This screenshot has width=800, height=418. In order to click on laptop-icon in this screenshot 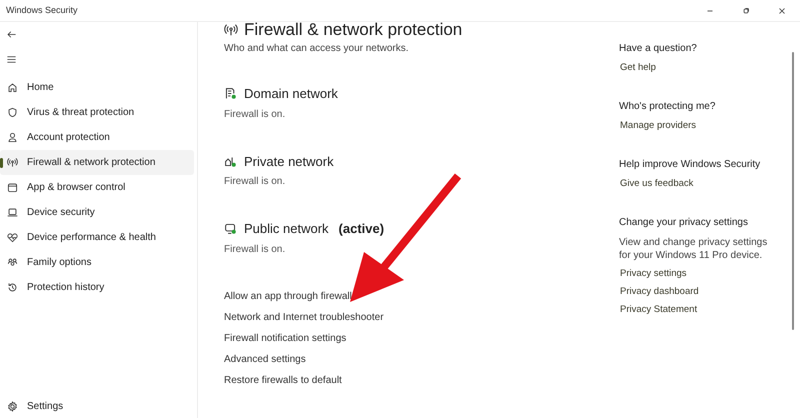, I will do `click(12, 212)`.